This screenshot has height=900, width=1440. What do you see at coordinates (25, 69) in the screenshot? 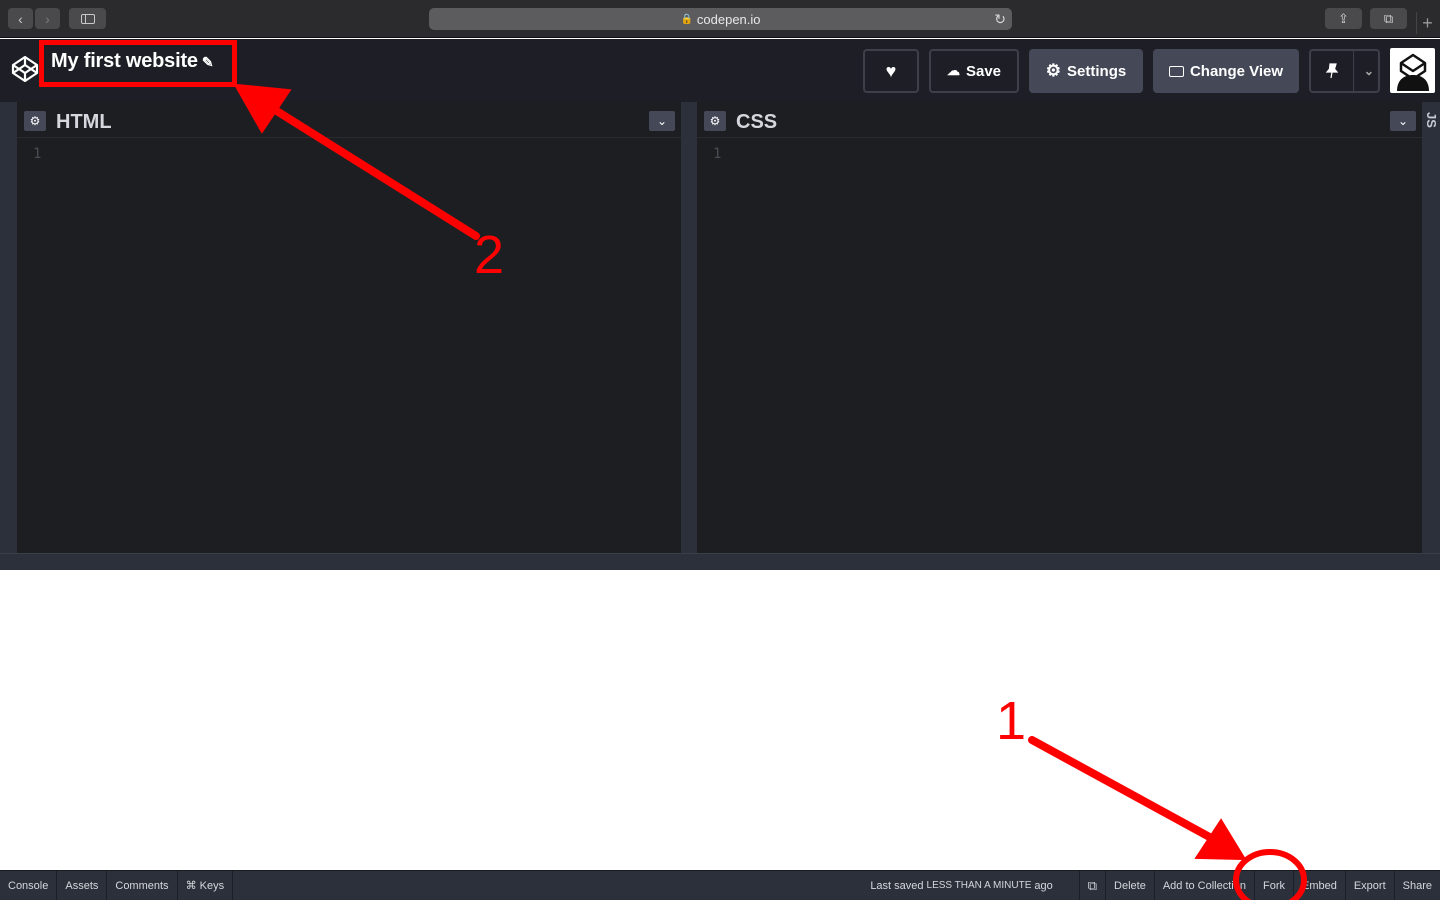
I see `codepen-logo-icon` at bounding box center [25, 69].